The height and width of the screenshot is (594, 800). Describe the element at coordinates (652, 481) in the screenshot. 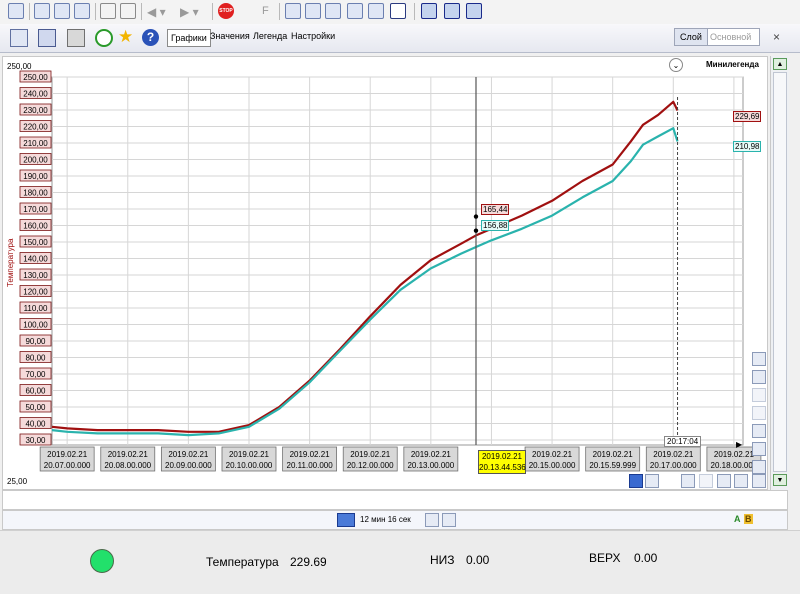

I see `table-mode-icon` at that location.